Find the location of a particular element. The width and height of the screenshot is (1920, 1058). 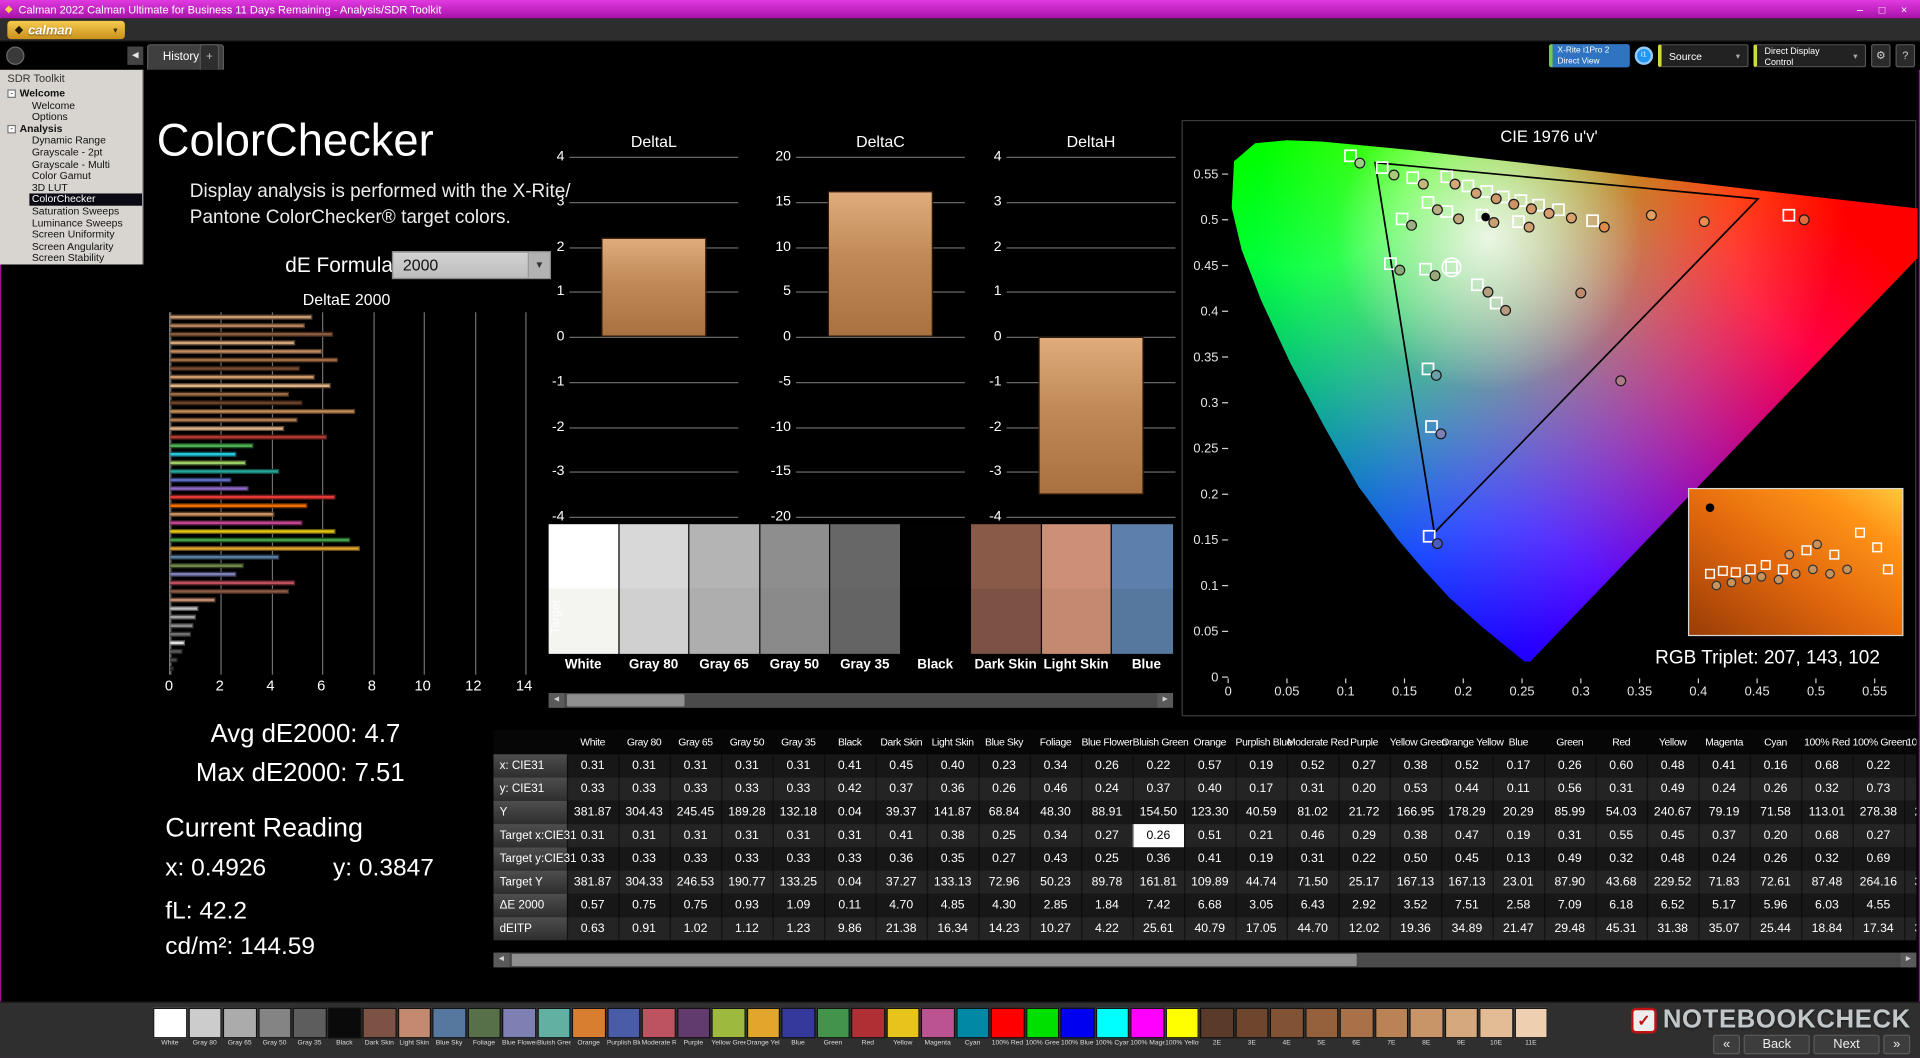

swatch-scrollbar: ◄ ► is located at coordinates (861, 700).